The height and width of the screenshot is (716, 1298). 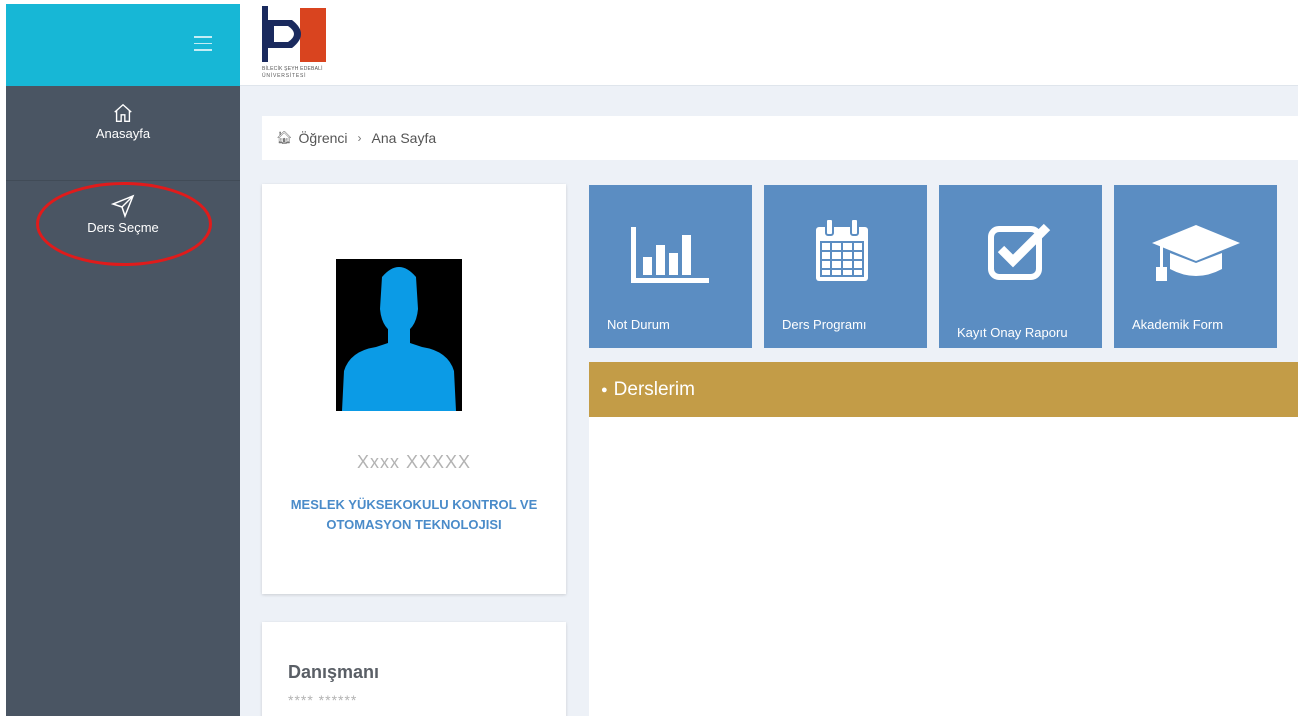 I want to click on sidebar-item-label: Ders Seçme, so click(x=123, y=227).